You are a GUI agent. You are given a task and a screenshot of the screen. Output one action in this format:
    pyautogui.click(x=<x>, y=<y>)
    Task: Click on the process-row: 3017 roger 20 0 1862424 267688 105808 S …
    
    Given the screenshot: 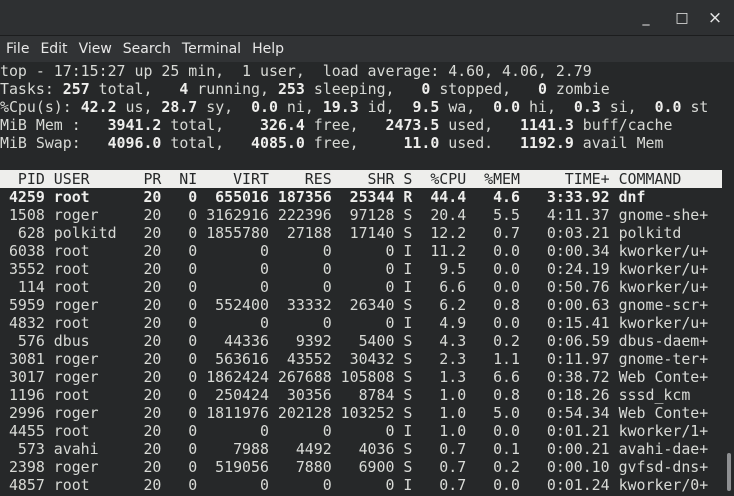 What is the action you would take?
    pyautogui.click(x=361, y=377)
    